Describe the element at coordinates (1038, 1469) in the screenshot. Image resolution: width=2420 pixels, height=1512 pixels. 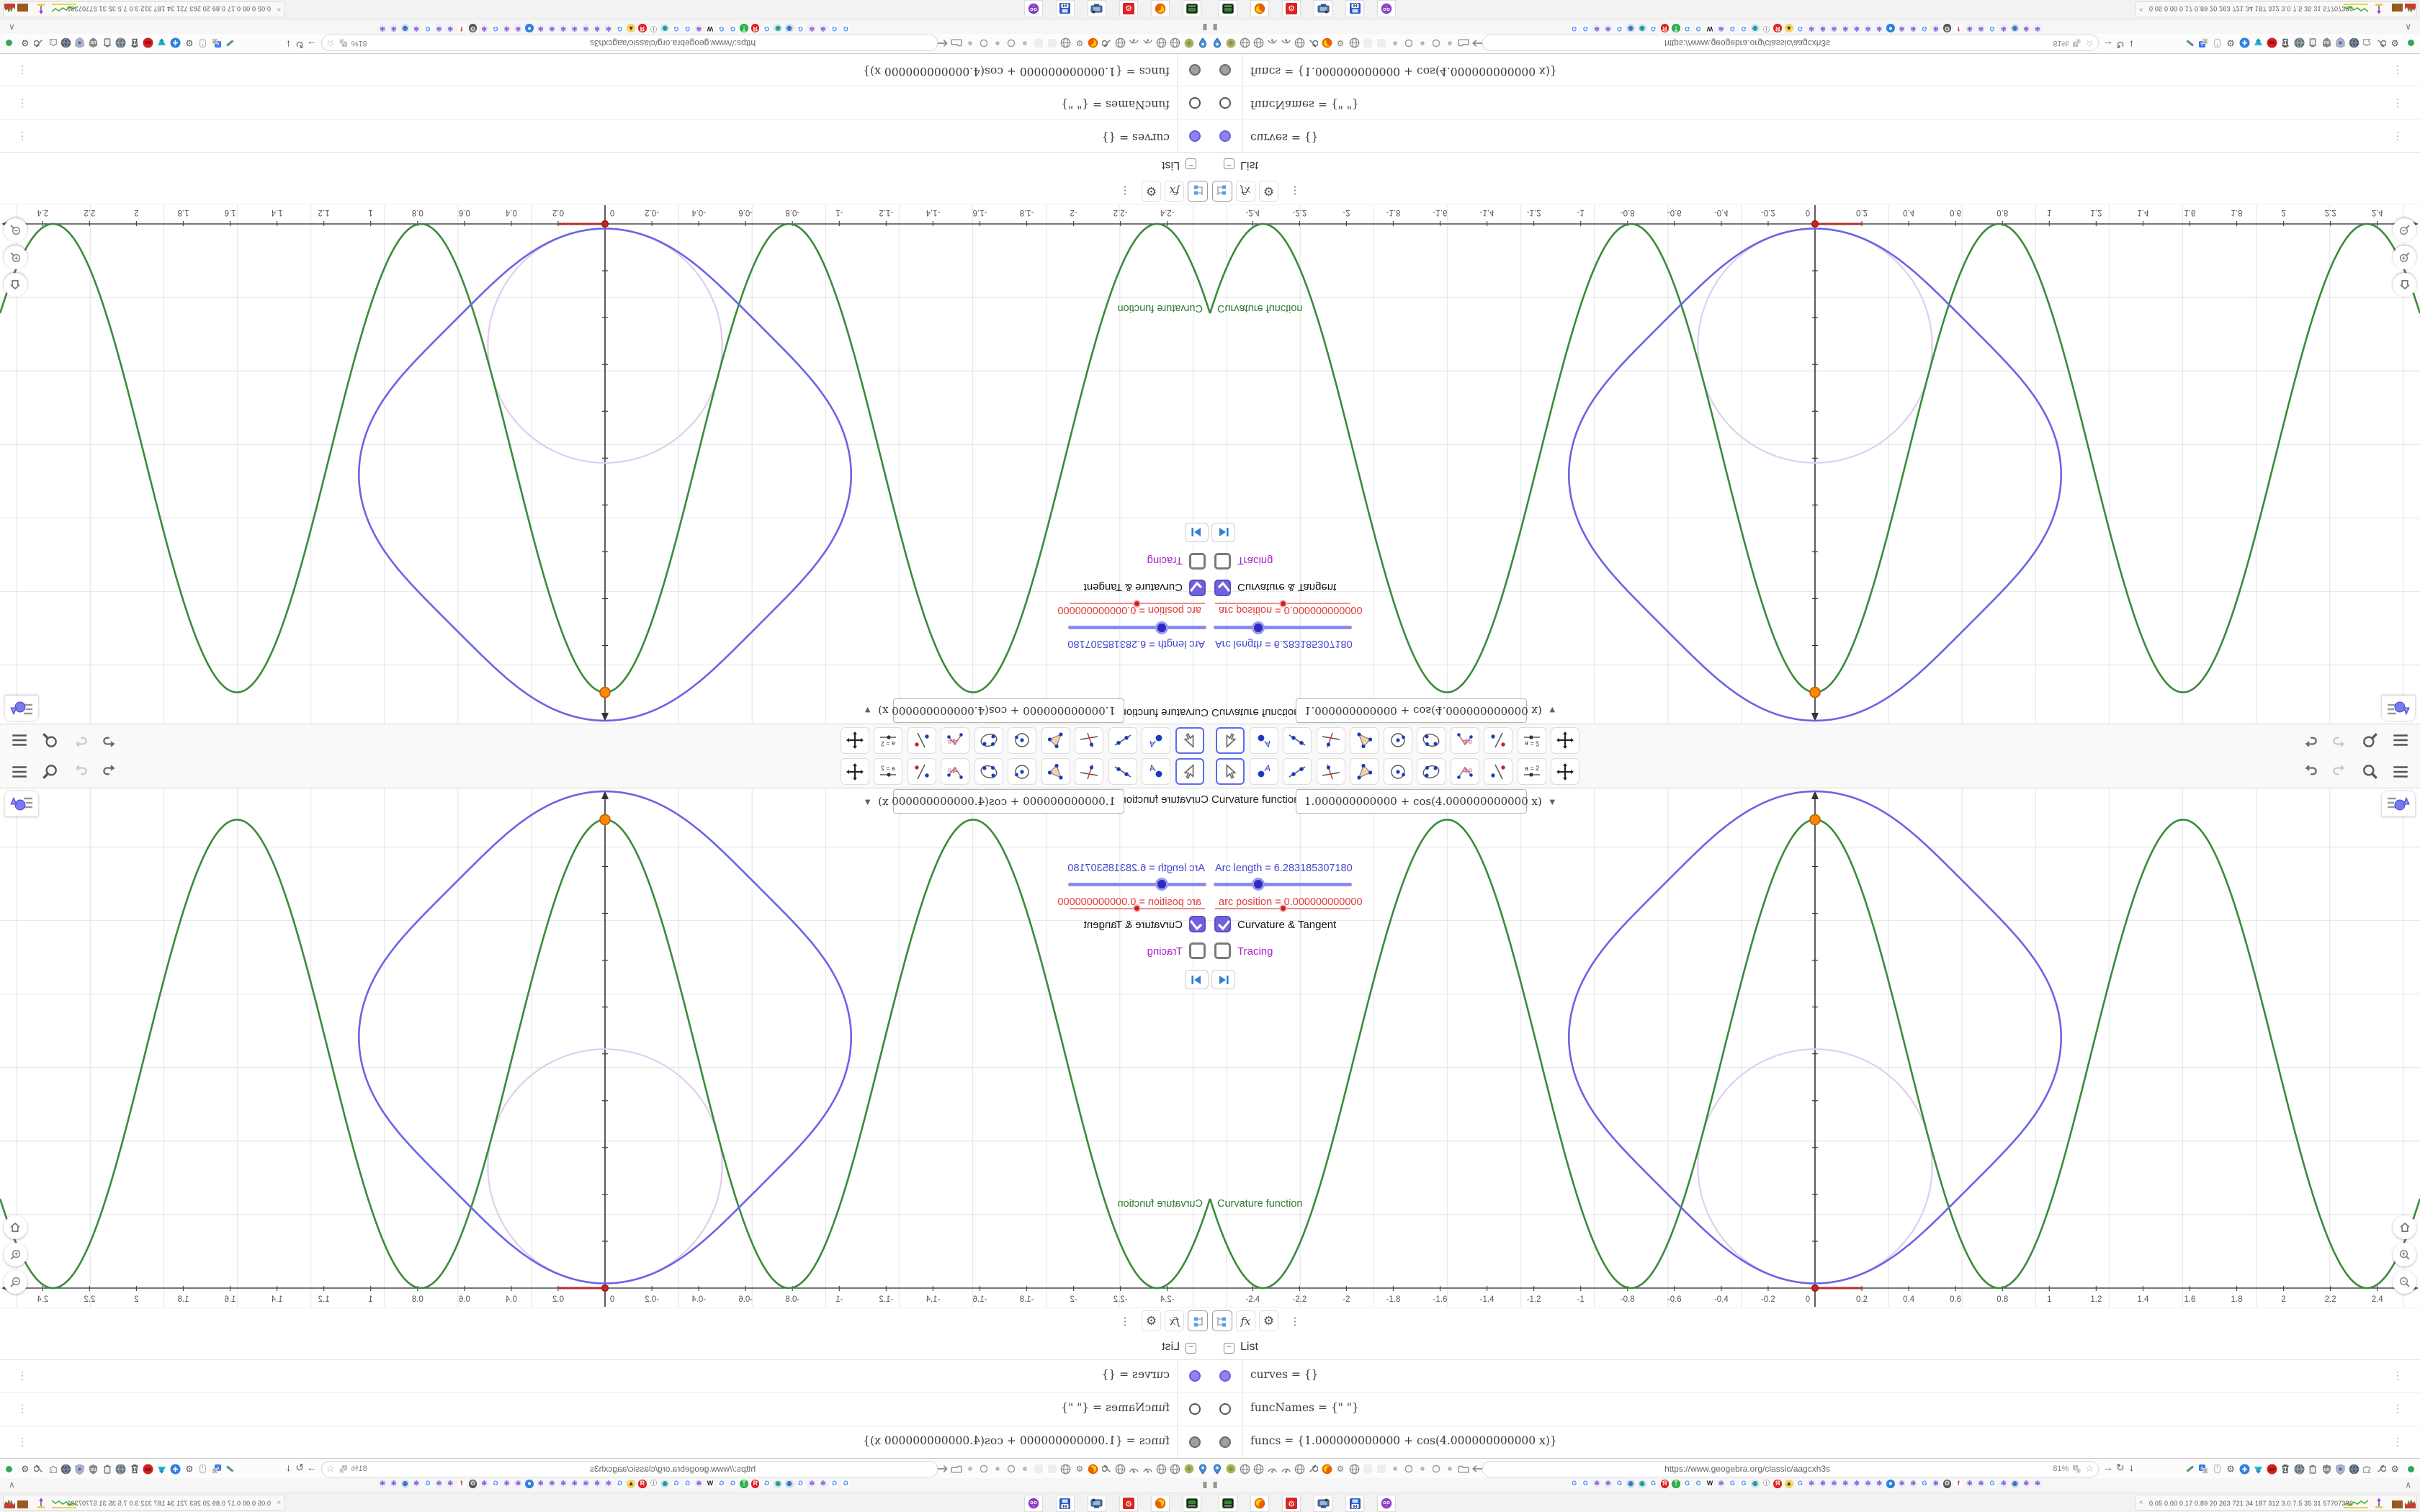
I see `ghost-icon` at that location.